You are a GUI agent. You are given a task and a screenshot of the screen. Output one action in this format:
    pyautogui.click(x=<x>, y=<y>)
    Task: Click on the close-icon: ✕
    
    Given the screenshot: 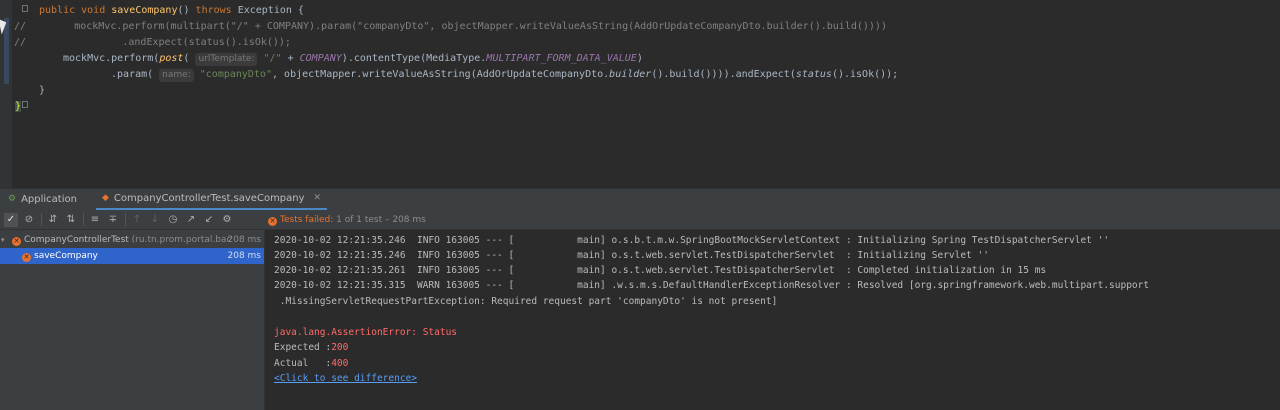 What is the action you would take?
    pyautogui.click(x=318, y=198)
    